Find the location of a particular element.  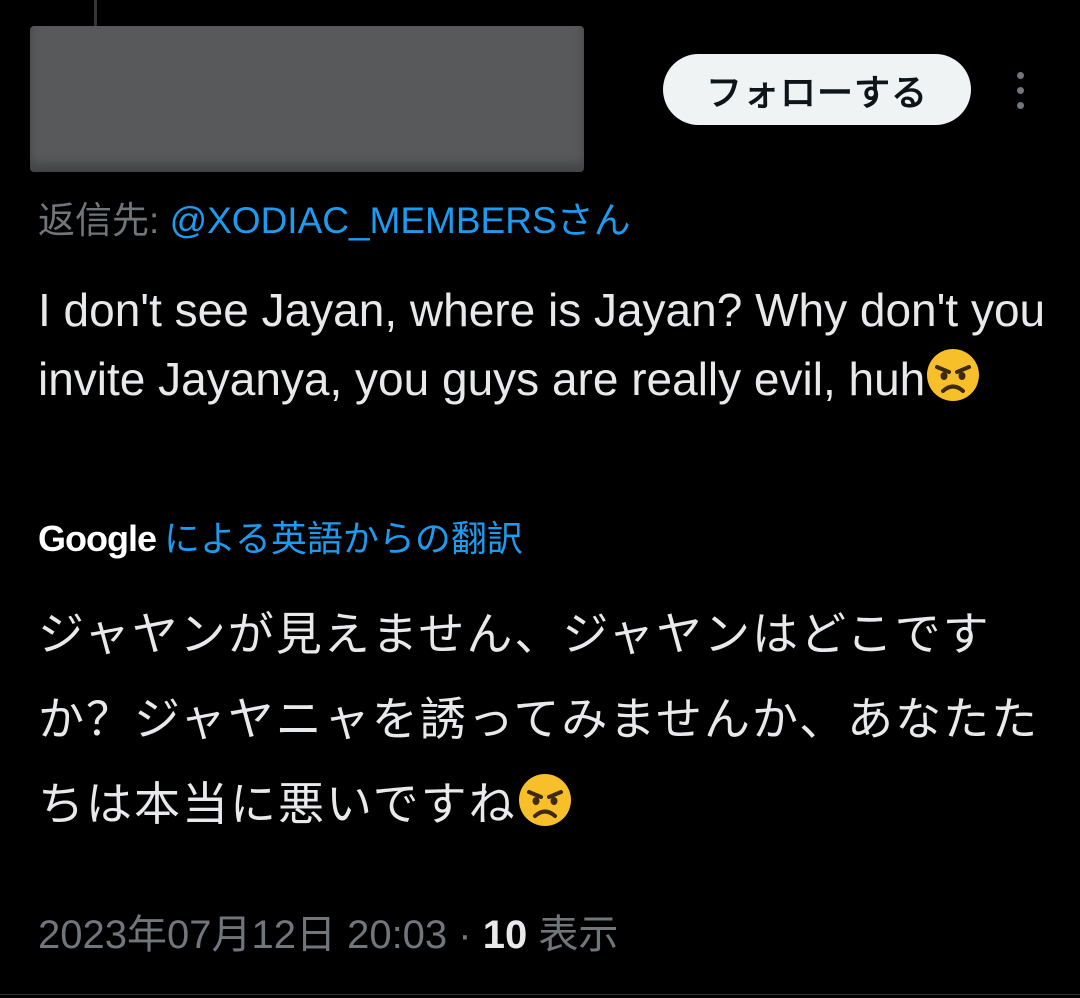

tweet-meta: 2023年07月12日 20:03 · 10 表示 is located at coordinates (328, 931).